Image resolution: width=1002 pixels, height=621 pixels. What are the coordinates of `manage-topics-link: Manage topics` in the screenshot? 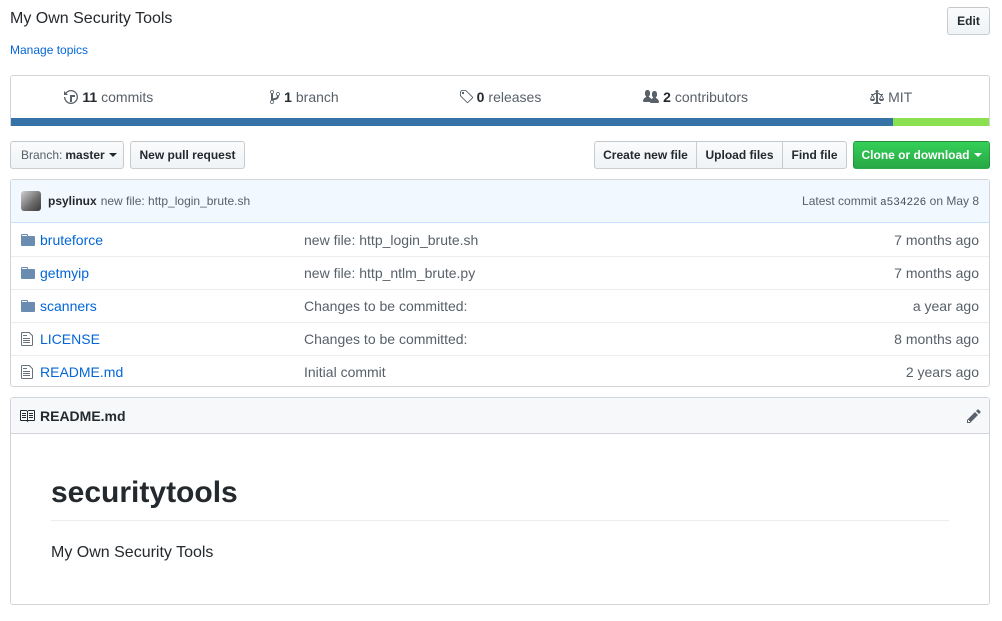 It's located at (49, 50).